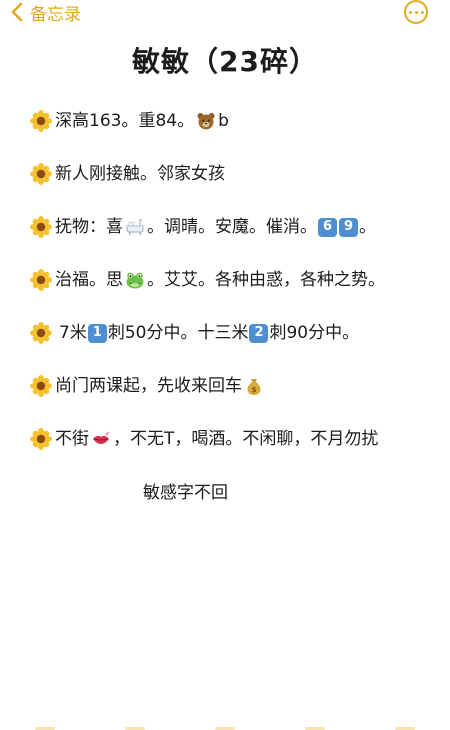 Image resolution: width=450 pixels, height=730 pixels. What do you see at coordinates (135, 227) in the screenshot?
I see `bathtub-icon` at bounding box center [135, 227].